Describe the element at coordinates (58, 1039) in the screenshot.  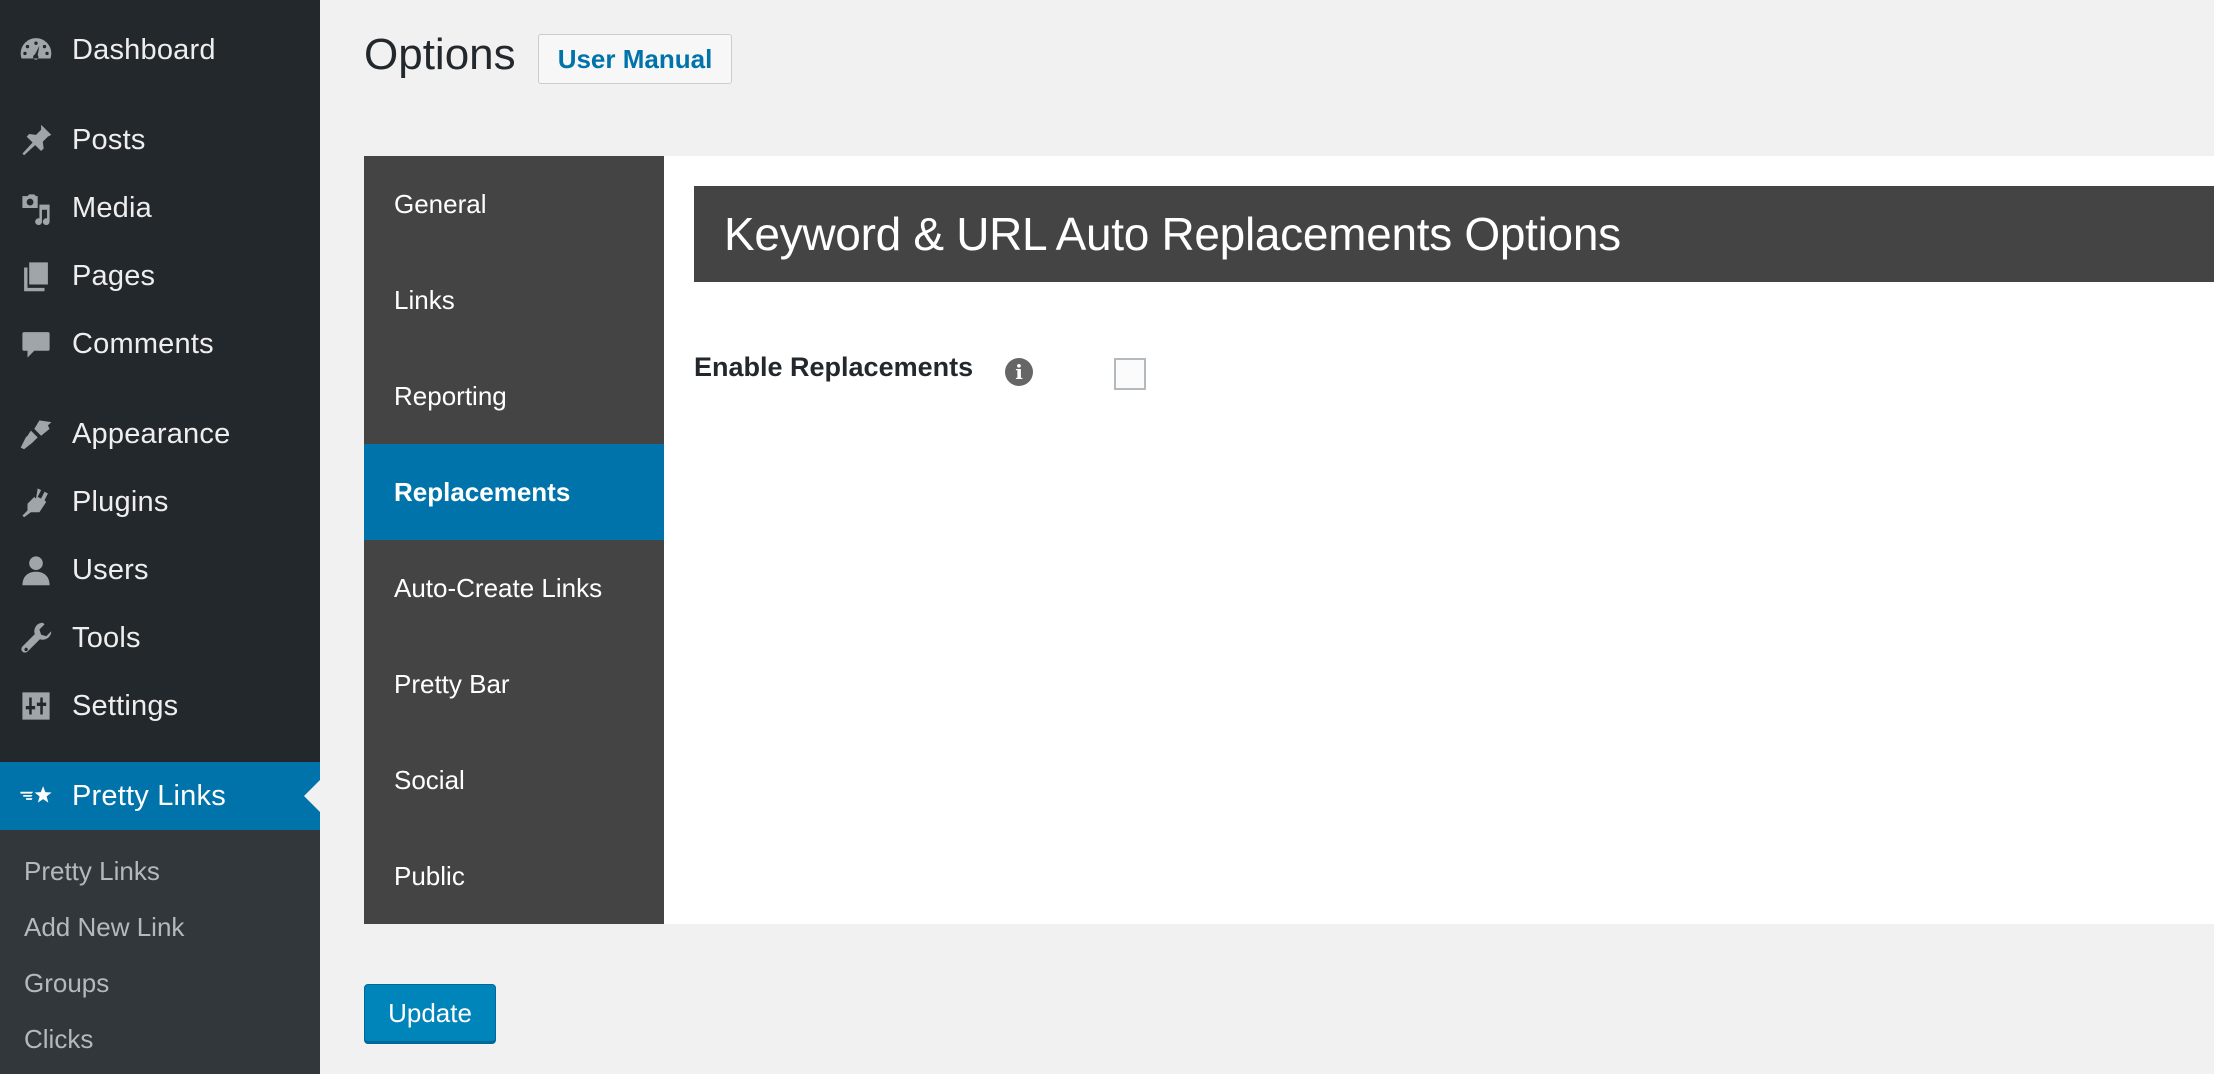
I see `submenu-item-clicks: Clicks` at that location.